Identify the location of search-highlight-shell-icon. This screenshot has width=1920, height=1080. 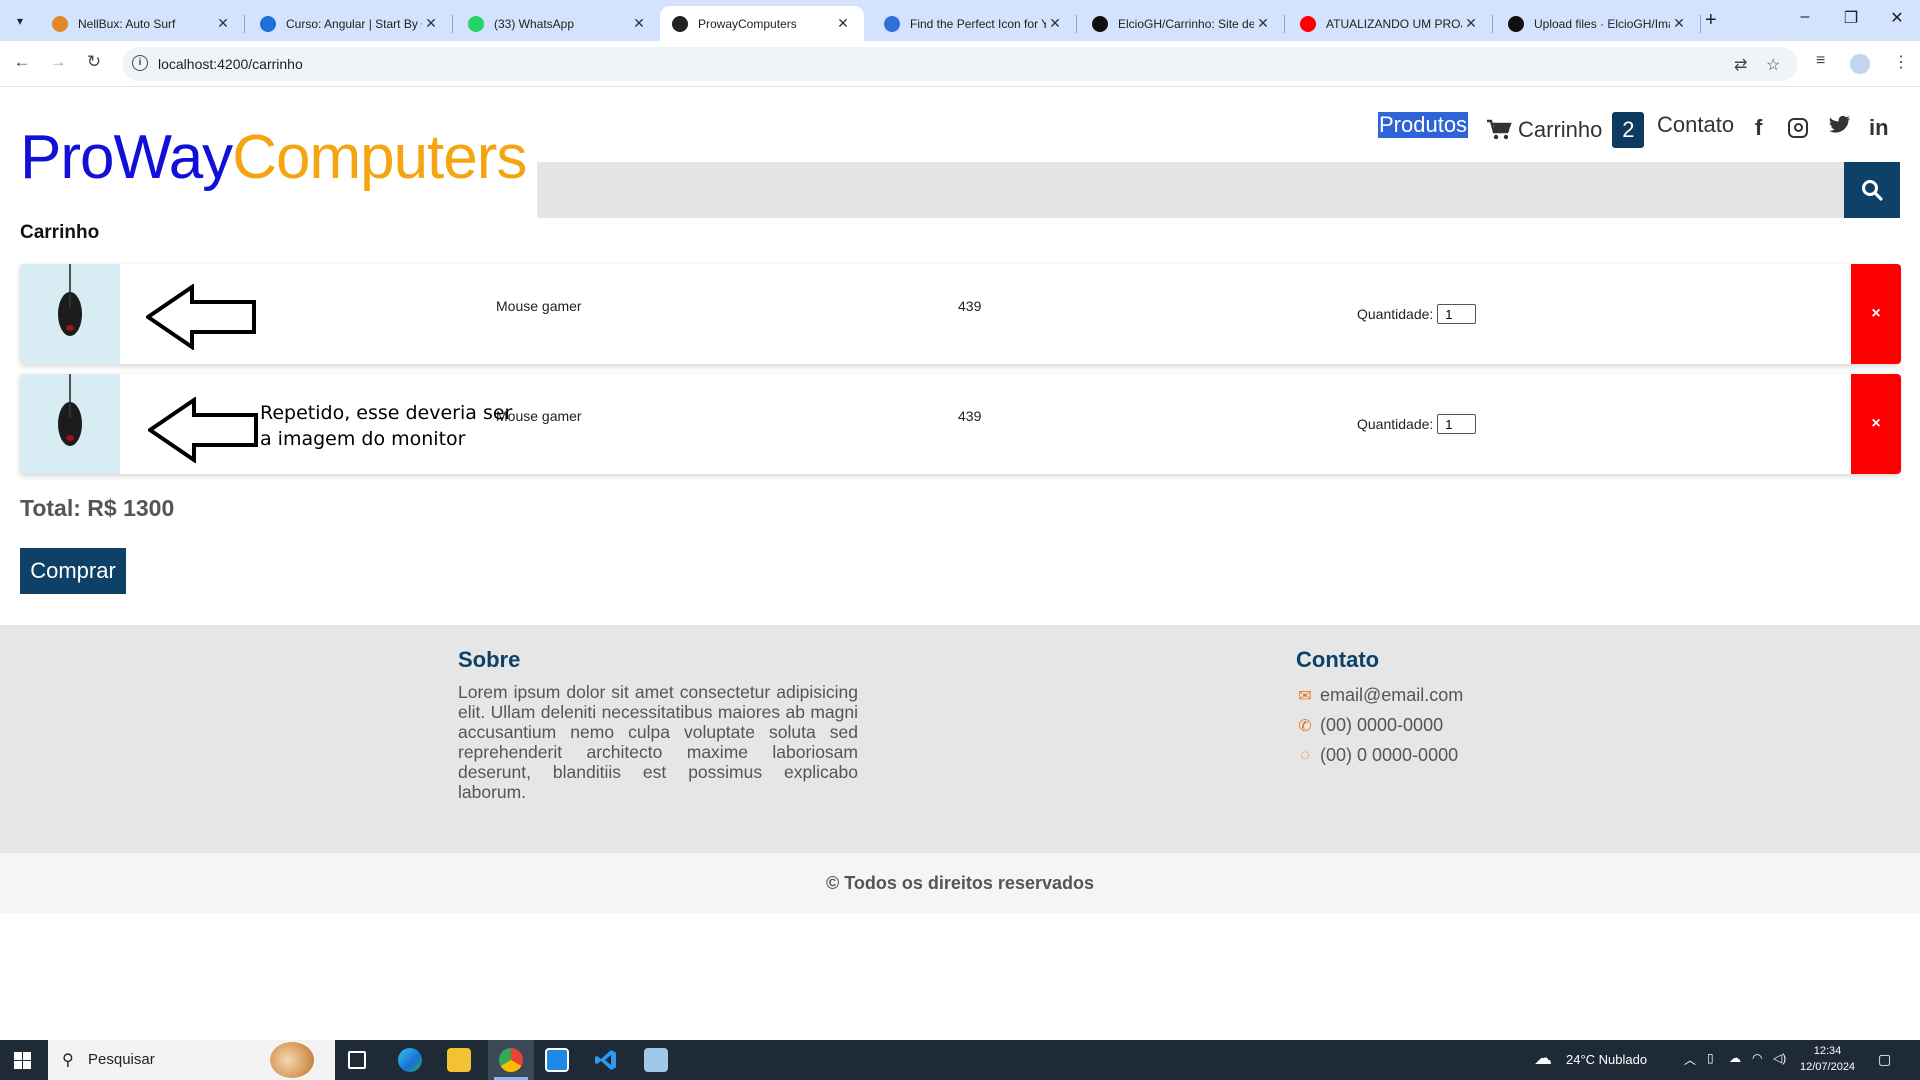
(292, 1060).